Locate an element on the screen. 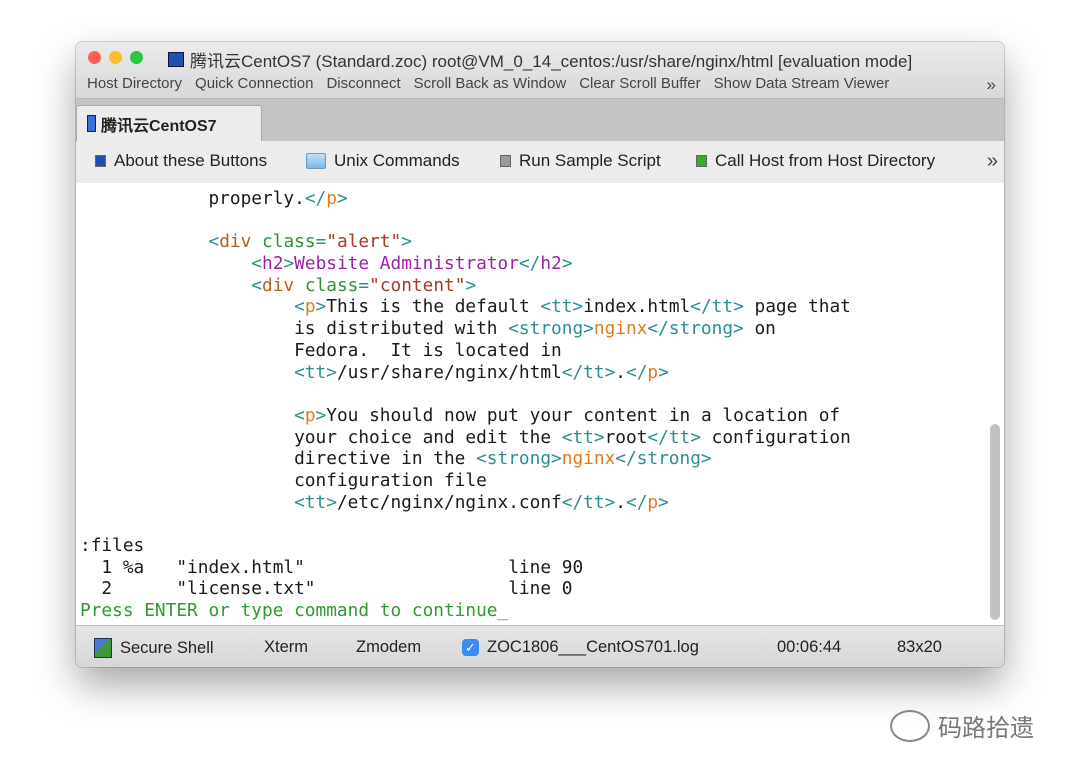  checkbox-checked-icon: ✓ is located at coordinates (470, 647).